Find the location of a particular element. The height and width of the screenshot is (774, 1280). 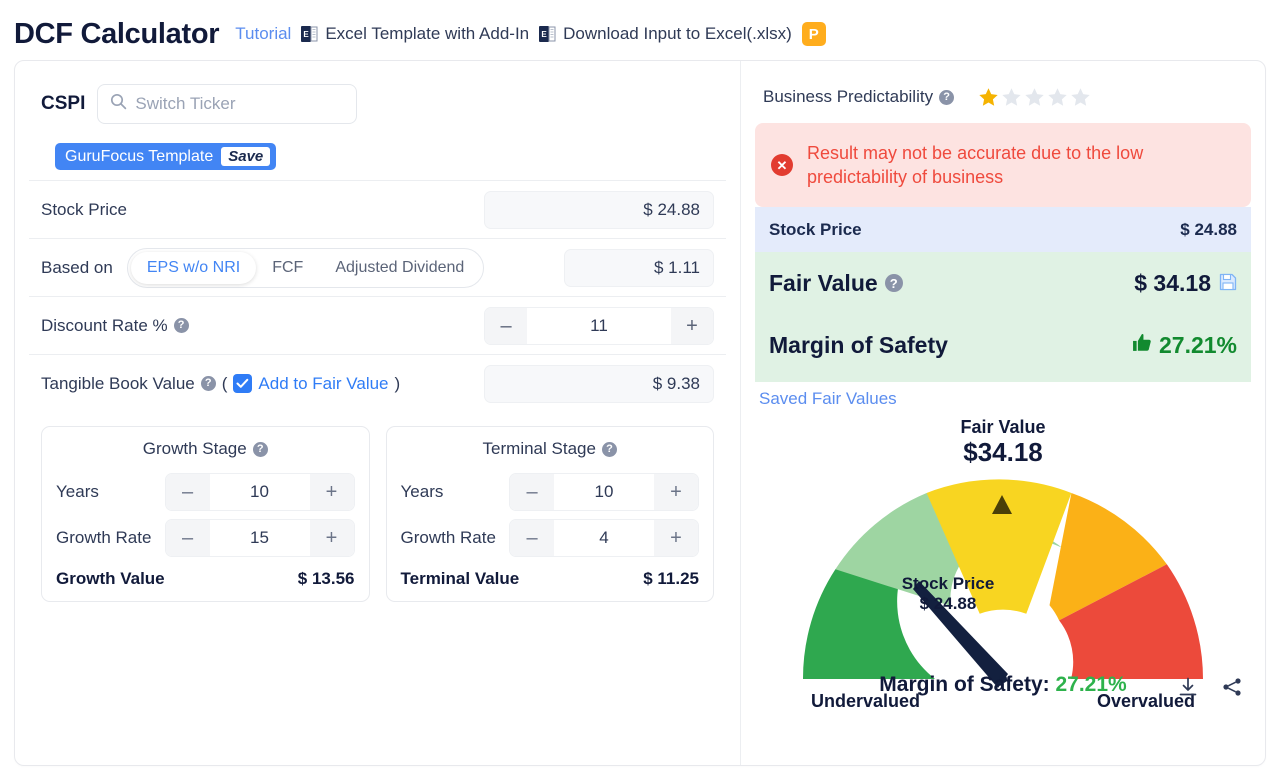

tutorial-link: Tutorial is located at coordinates (263, 34).